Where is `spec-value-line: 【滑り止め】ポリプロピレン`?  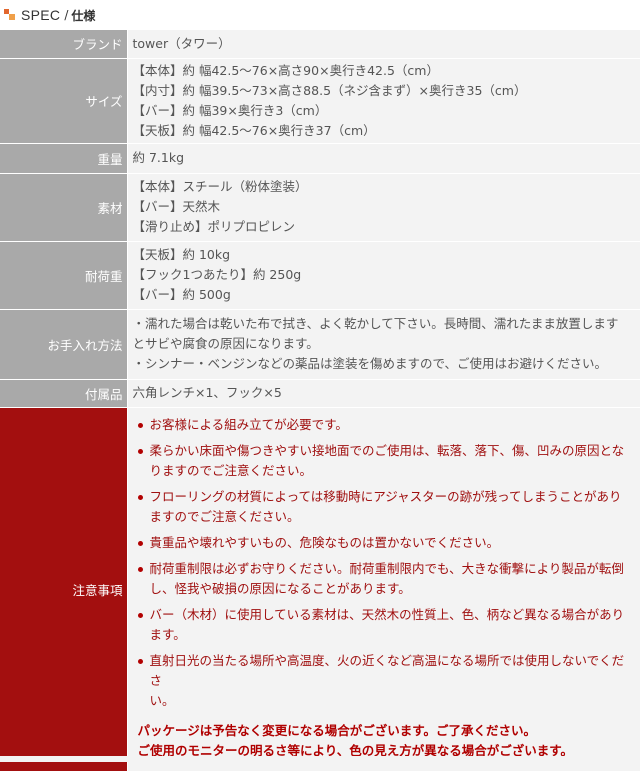 spec-value-line: 【滑り止め】ポリプロピレン is located at coordinates (214, 226).